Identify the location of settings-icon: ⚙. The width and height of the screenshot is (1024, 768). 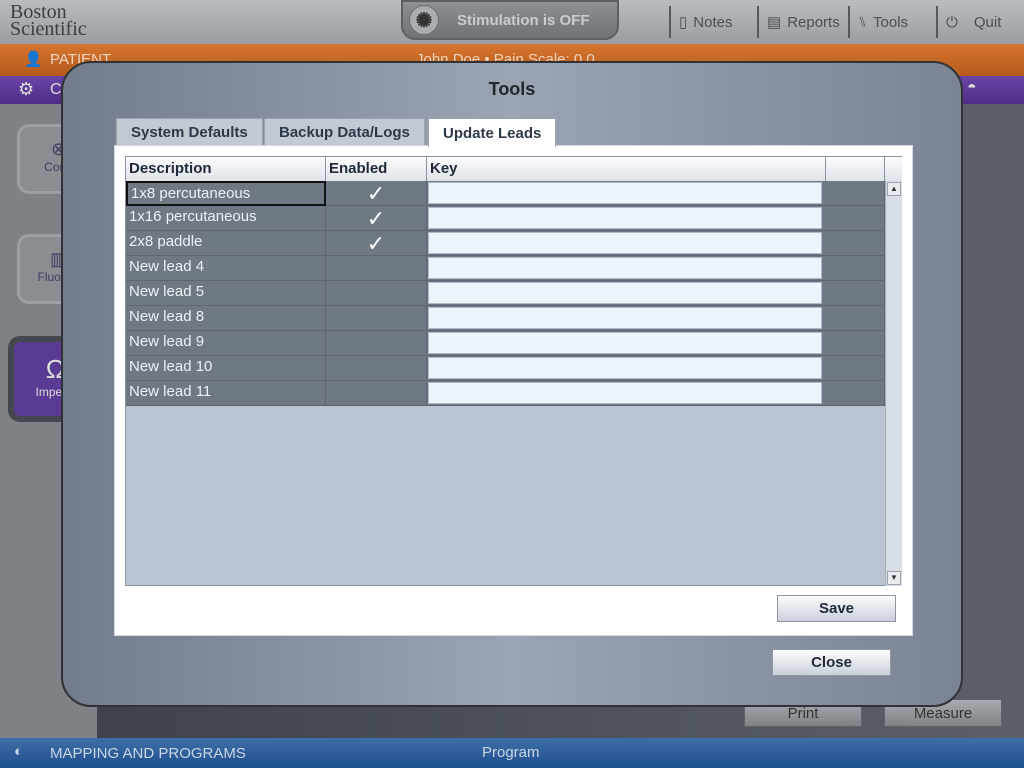
(26, 89).